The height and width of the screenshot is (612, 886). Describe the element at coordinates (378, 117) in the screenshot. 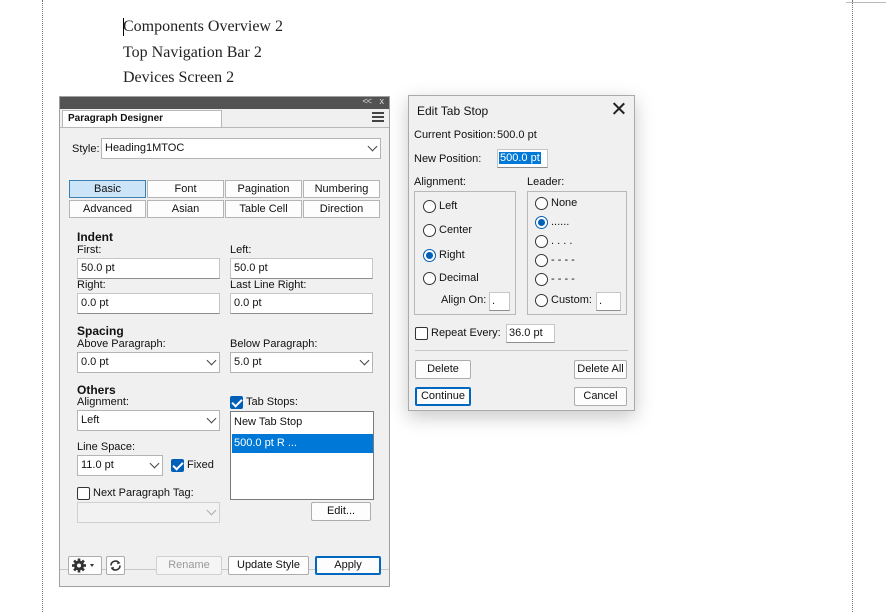

I see `panel-menu-icon` at that location.